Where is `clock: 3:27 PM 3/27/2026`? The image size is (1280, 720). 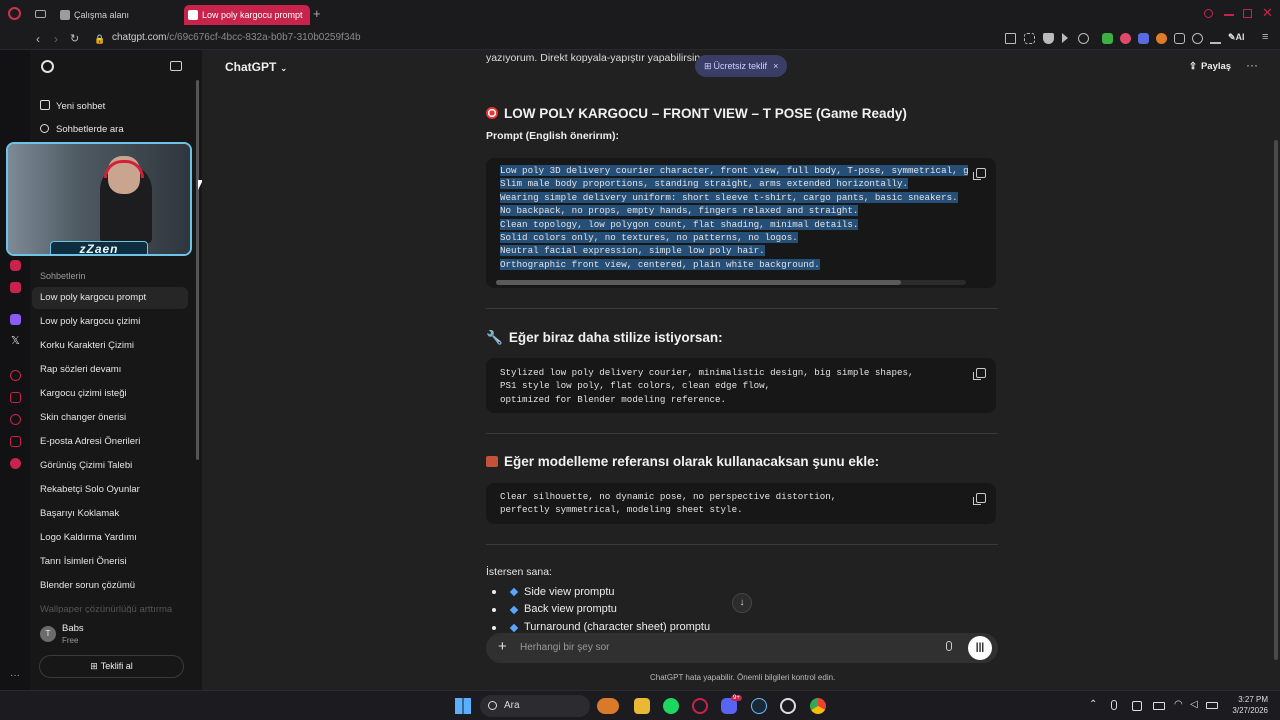
clock: 3:27 PM 3/27/2026 is located at coordinates (1248, 705).